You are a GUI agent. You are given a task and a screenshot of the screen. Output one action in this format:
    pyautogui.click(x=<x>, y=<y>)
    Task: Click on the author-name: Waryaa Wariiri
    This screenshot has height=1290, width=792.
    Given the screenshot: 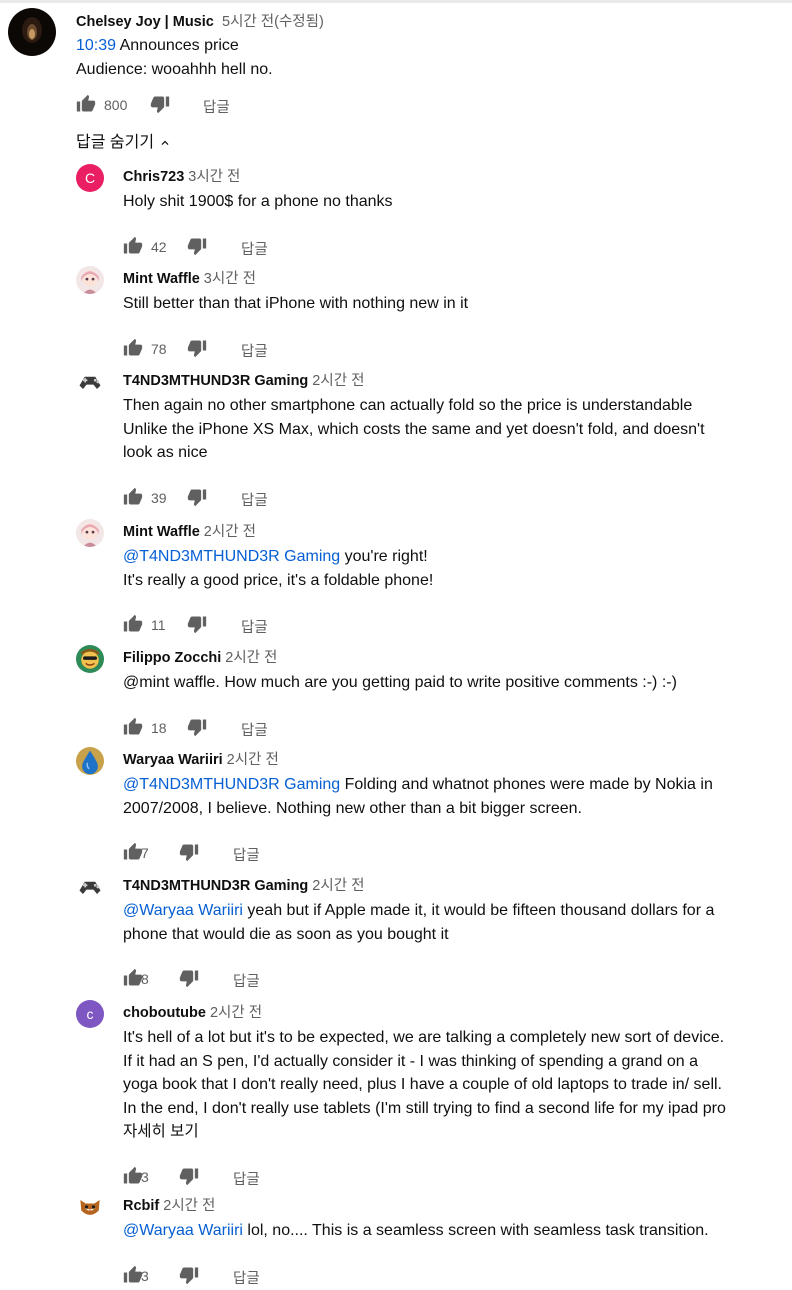 What is the action you would take?
    pyautogui.click(x=173, y=760)
    